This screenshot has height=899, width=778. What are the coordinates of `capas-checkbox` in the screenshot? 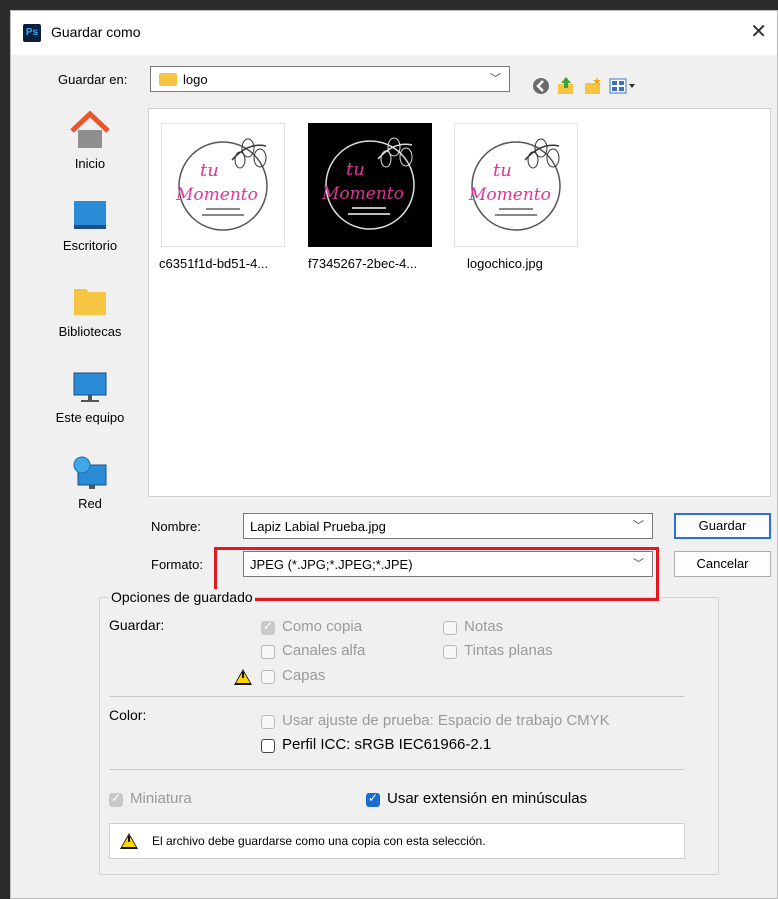 It's located at (268, 677).